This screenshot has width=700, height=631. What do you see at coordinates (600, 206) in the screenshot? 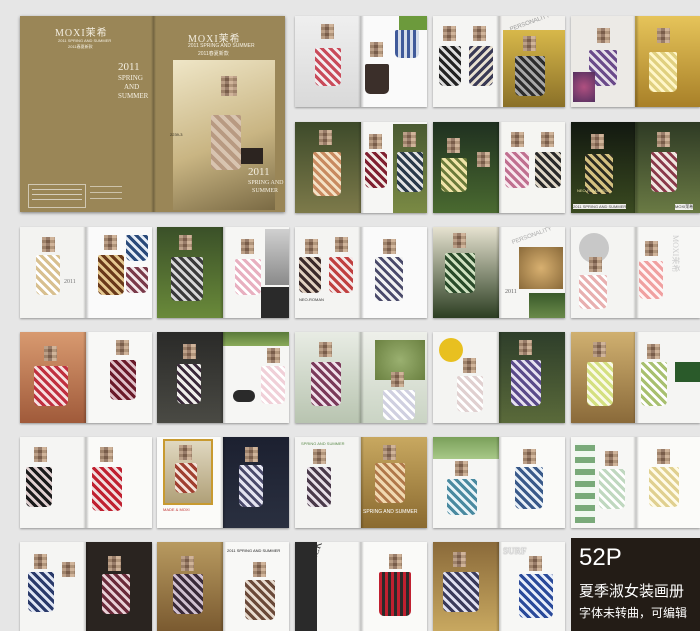
I see `label-spring-summer-1: 2011 SPRING AND SUMMER` at bounding box center [600, 206].